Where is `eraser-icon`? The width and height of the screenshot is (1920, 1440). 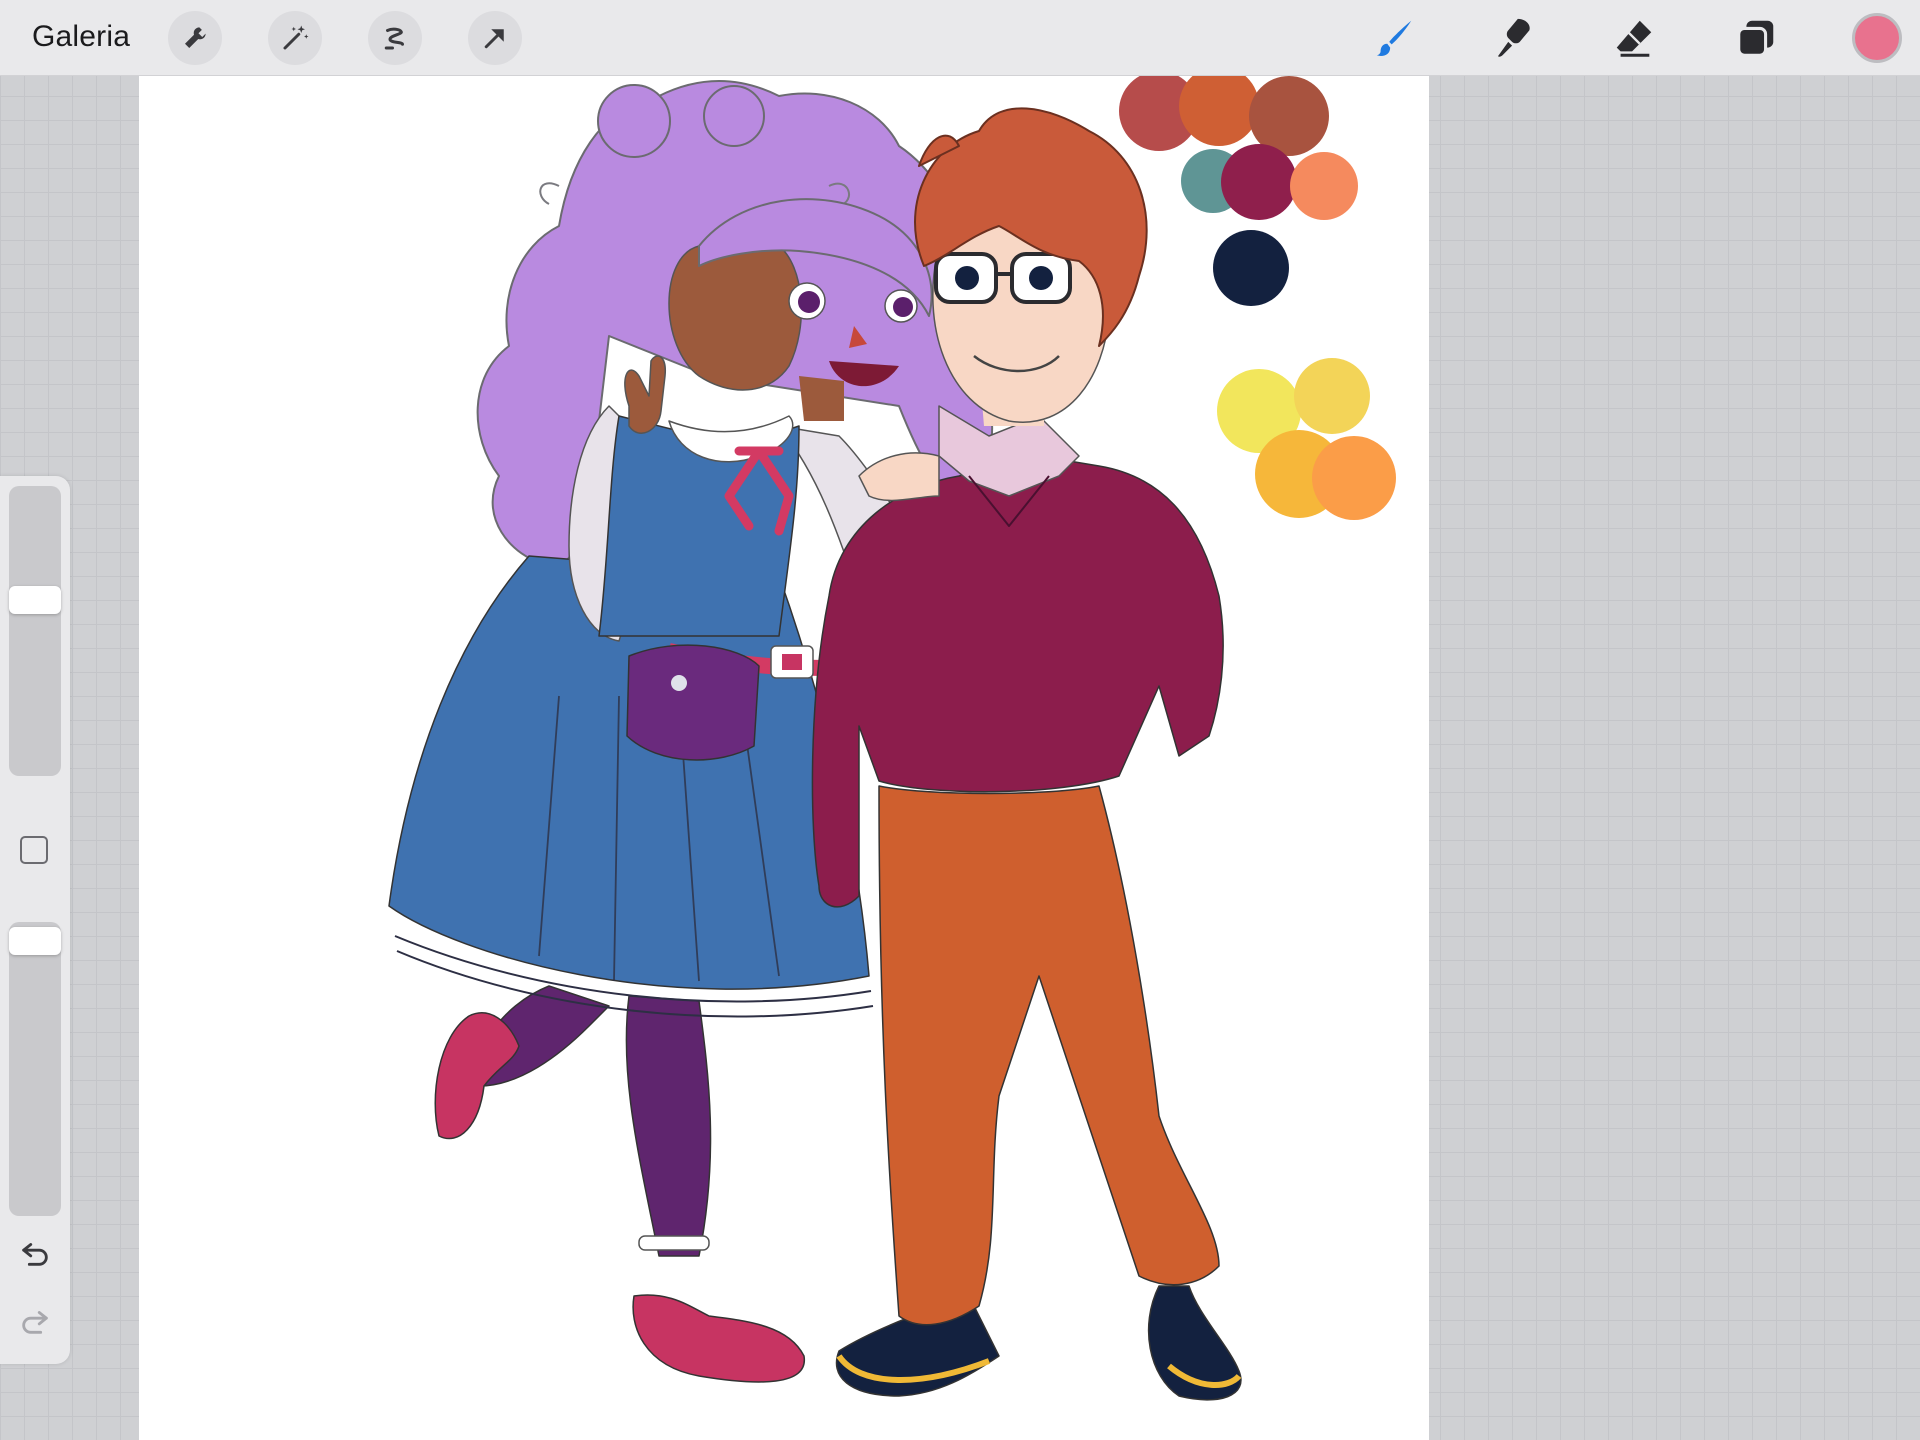
eraser-icon is located at coordinates (1634, 38).